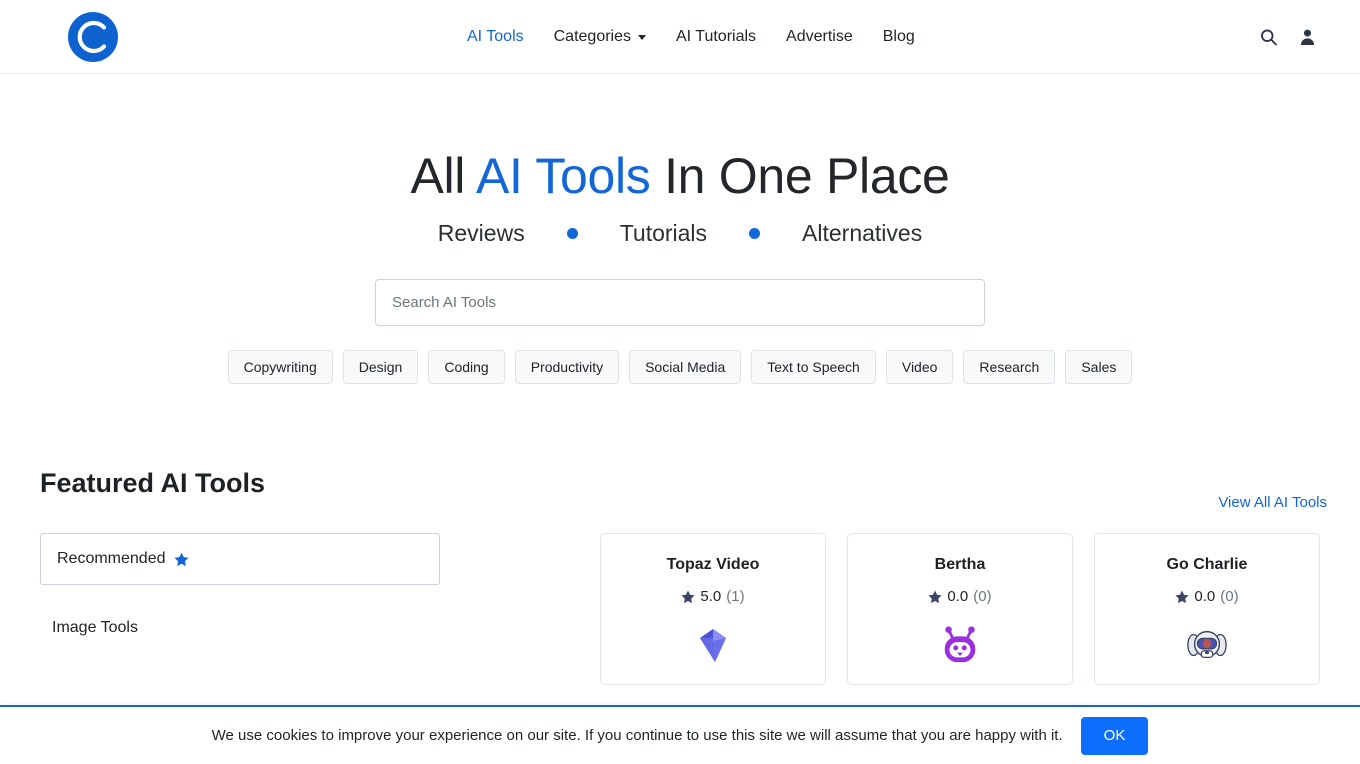 The width and height of the screenshot is (1360, 764). Describe the element at coordinates (1009, 367) in the screenshot. I see `chip-research: Research` at that location.